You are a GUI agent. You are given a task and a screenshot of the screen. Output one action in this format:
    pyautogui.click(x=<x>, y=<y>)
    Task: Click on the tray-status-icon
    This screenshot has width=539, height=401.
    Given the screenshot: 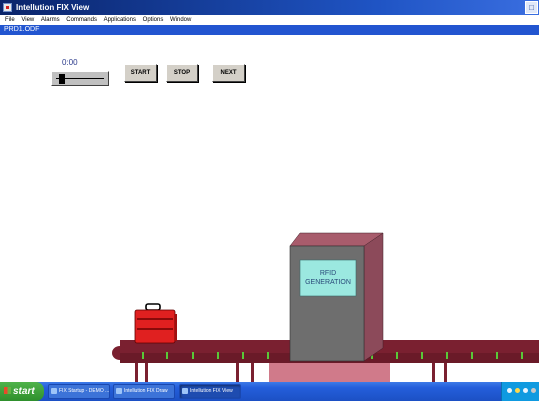 What is the action you would take?
    pyautogui.click(x=517, y=390)
    